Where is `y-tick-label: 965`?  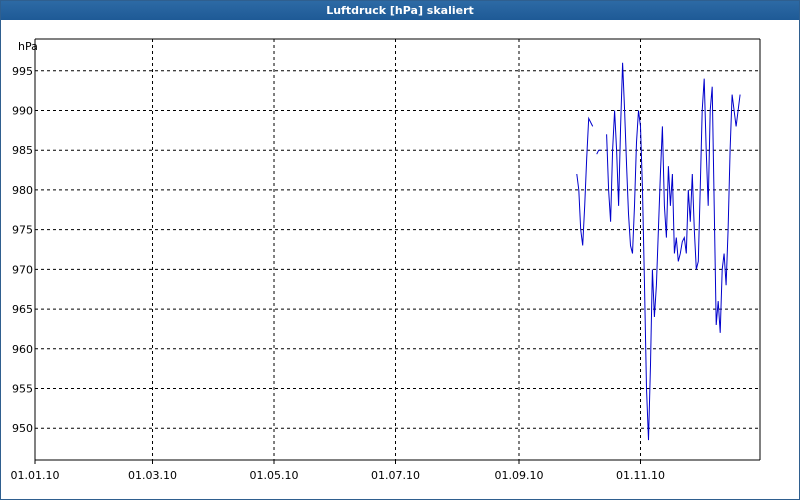
y-tick-label: 965 is located at coordinates (22, 309).